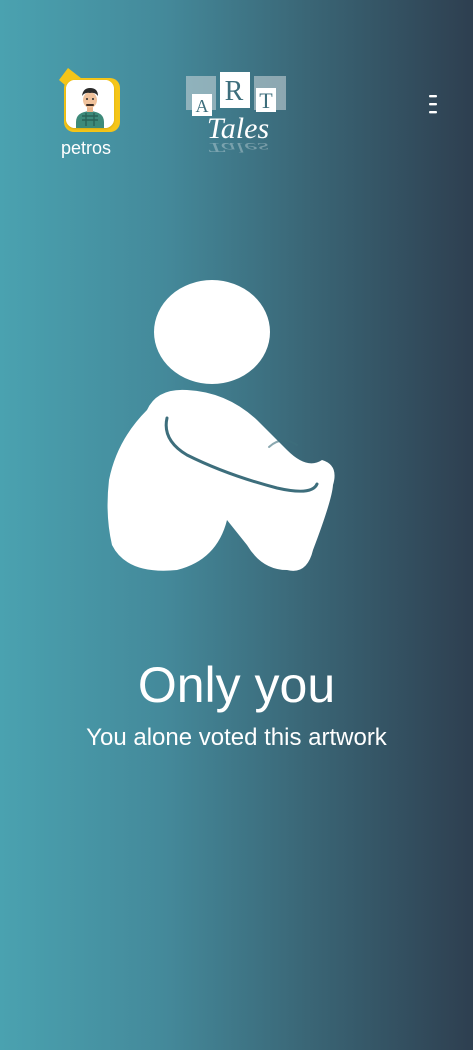  What do you see at coordinates (266, 100) in the screenshot?
I see `logo-letter-t: T` at bounding box center [266, 100].